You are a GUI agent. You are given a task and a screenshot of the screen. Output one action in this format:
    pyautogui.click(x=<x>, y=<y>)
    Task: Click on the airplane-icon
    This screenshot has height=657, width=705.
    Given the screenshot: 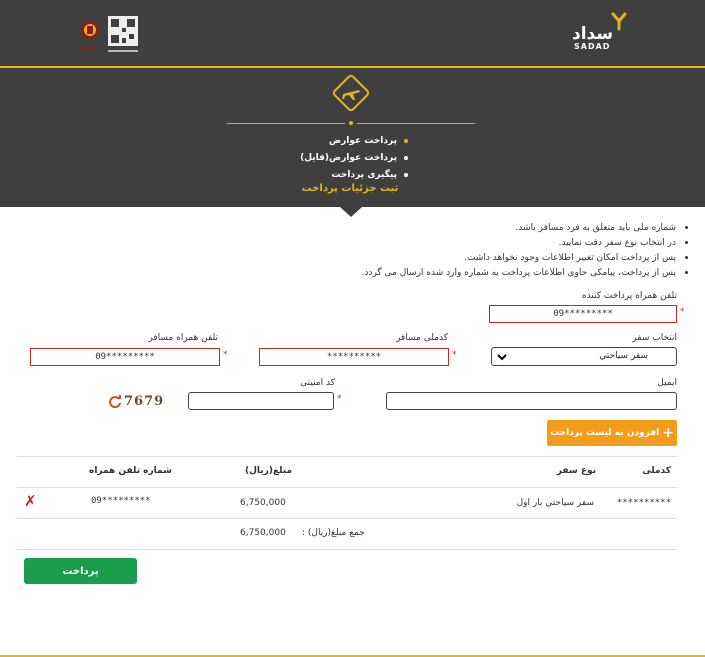 What is the action you would take?
    pyautogui.click(x=351, y=93)
    